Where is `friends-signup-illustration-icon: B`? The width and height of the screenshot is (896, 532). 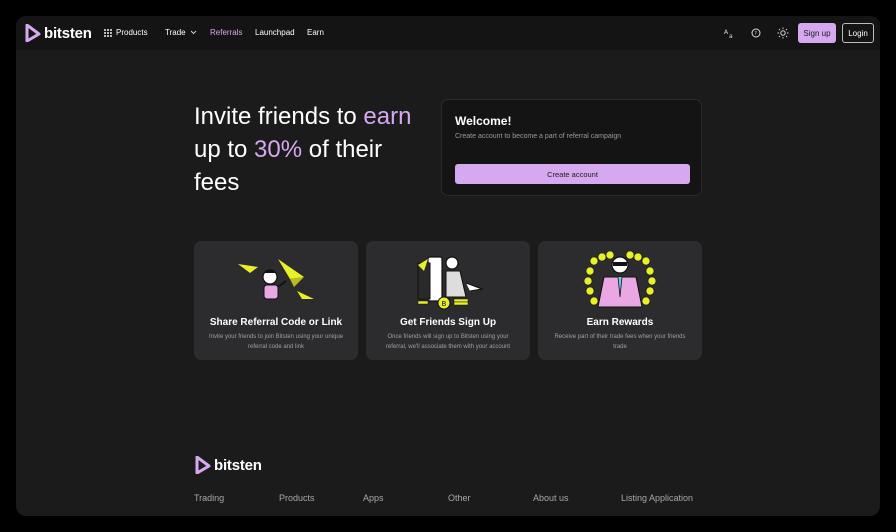 friends-signup-illustration-icon: B is located at coordinates (450, 283).